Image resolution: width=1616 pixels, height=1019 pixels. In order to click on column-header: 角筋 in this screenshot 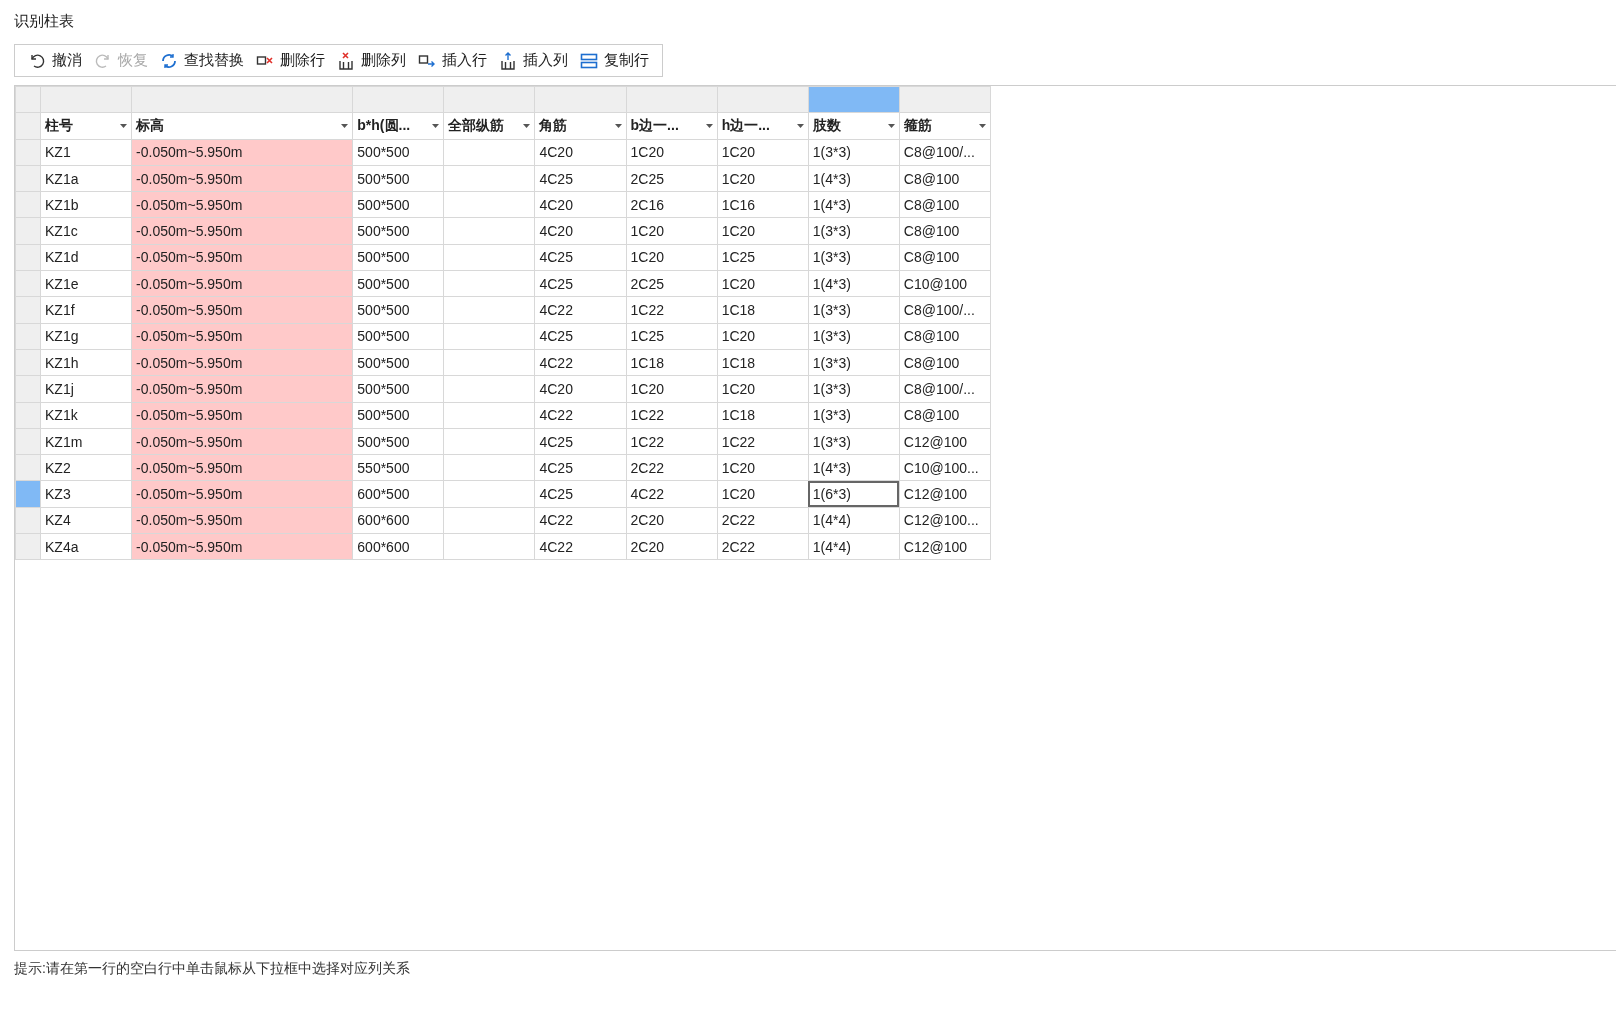, I will do `click(580, 126)`.